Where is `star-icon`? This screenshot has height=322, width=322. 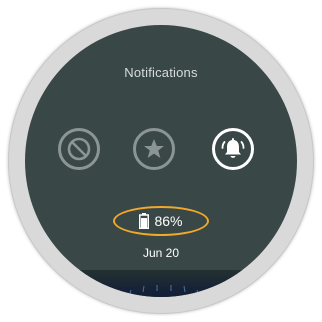 star-icon is located at coordinates (154, 148).